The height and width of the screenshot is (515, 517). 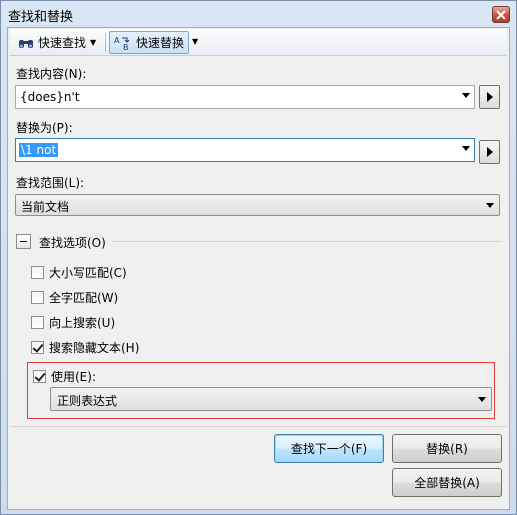 What do you see at coordinates (105, 42) in the screenshot?
I see `toolbar-separator` at bounding box center [105, 42].